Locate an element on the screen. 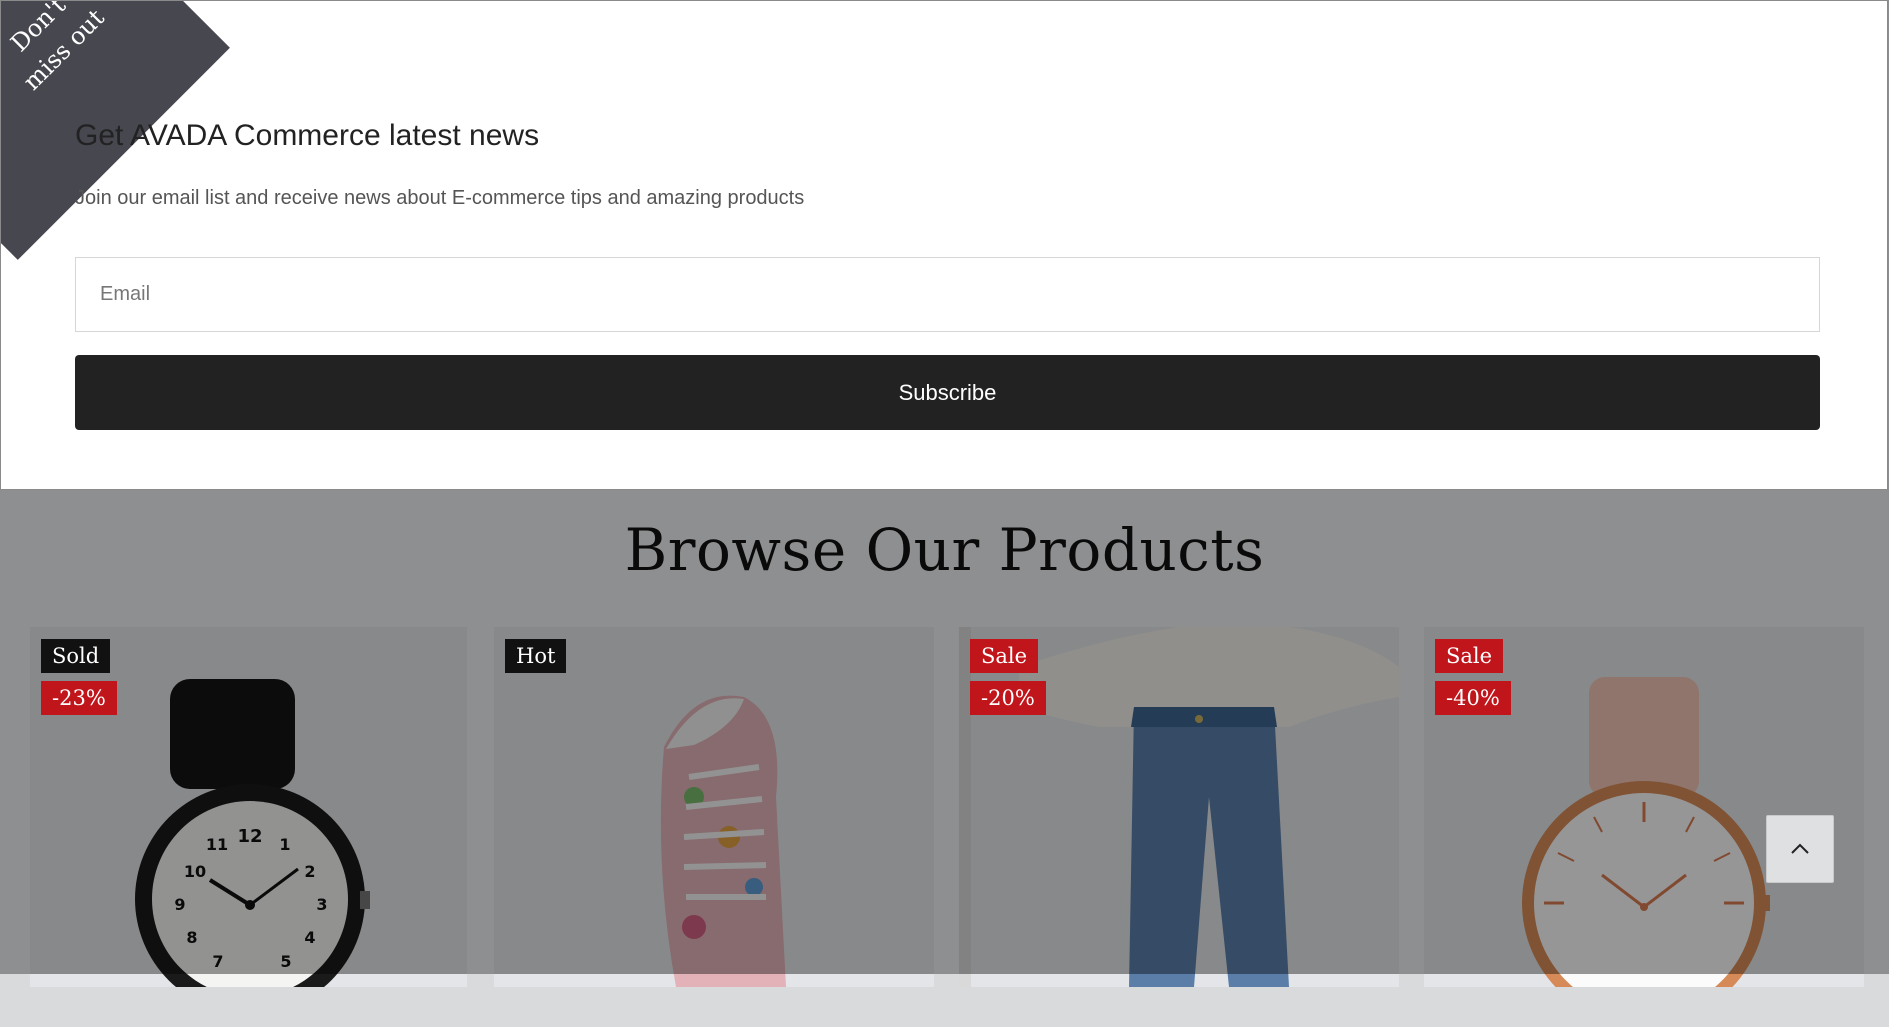  badge-sold: Sold is located at coordinates (76, 656).